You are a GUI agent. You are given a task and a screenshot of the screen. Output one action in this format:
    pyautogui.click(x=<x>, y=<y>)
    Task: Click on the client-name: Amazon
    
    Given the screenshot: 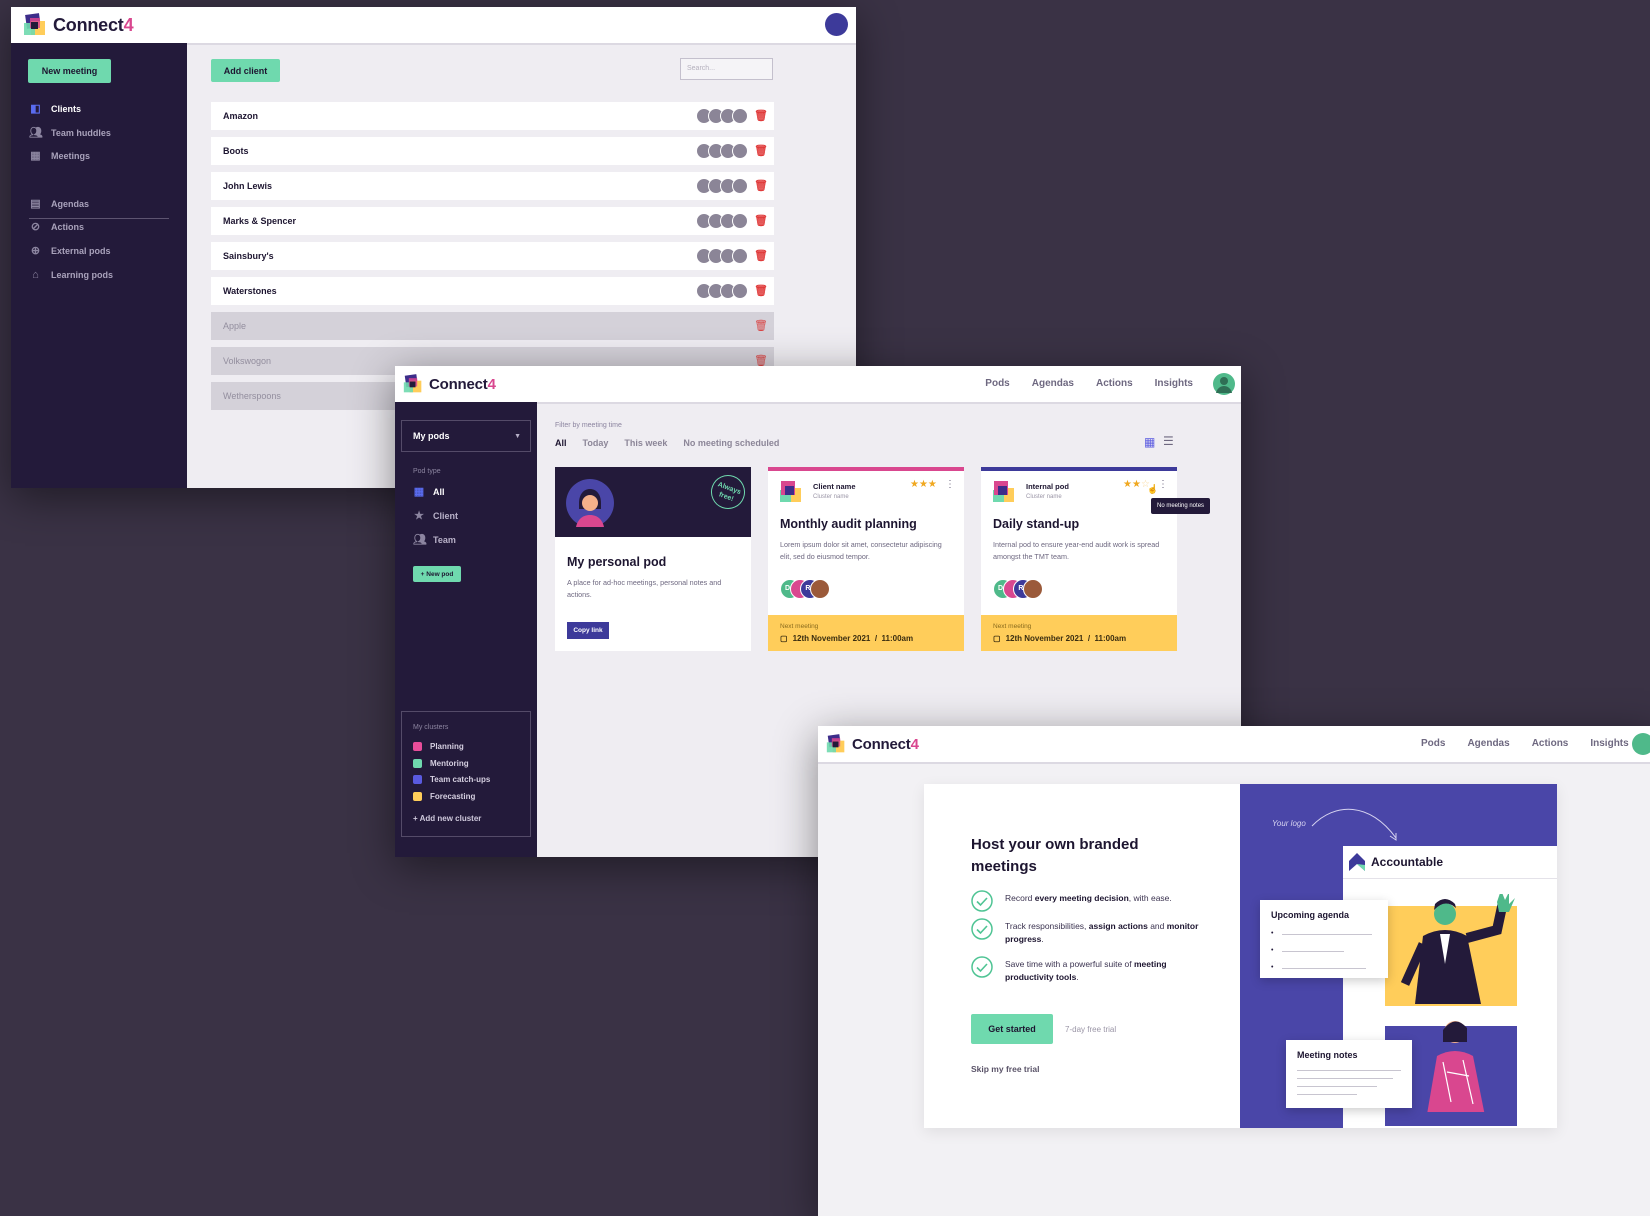 What is the action you would take?
    pyautogui.click(x=241, y=116)
    